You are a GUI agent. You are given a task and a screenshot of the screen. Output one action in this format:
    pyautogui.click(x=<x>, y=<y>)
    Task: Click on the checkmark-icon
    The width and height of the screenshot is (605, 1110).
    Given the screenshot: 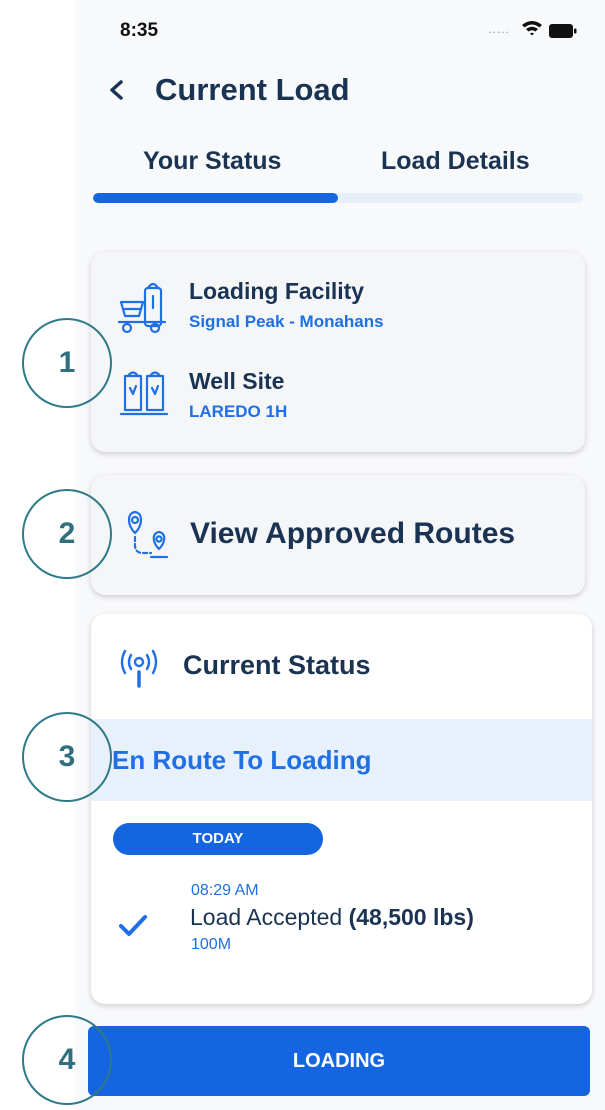 What is the action you would take?
    pyautogui.click(x=133, y=925)
    